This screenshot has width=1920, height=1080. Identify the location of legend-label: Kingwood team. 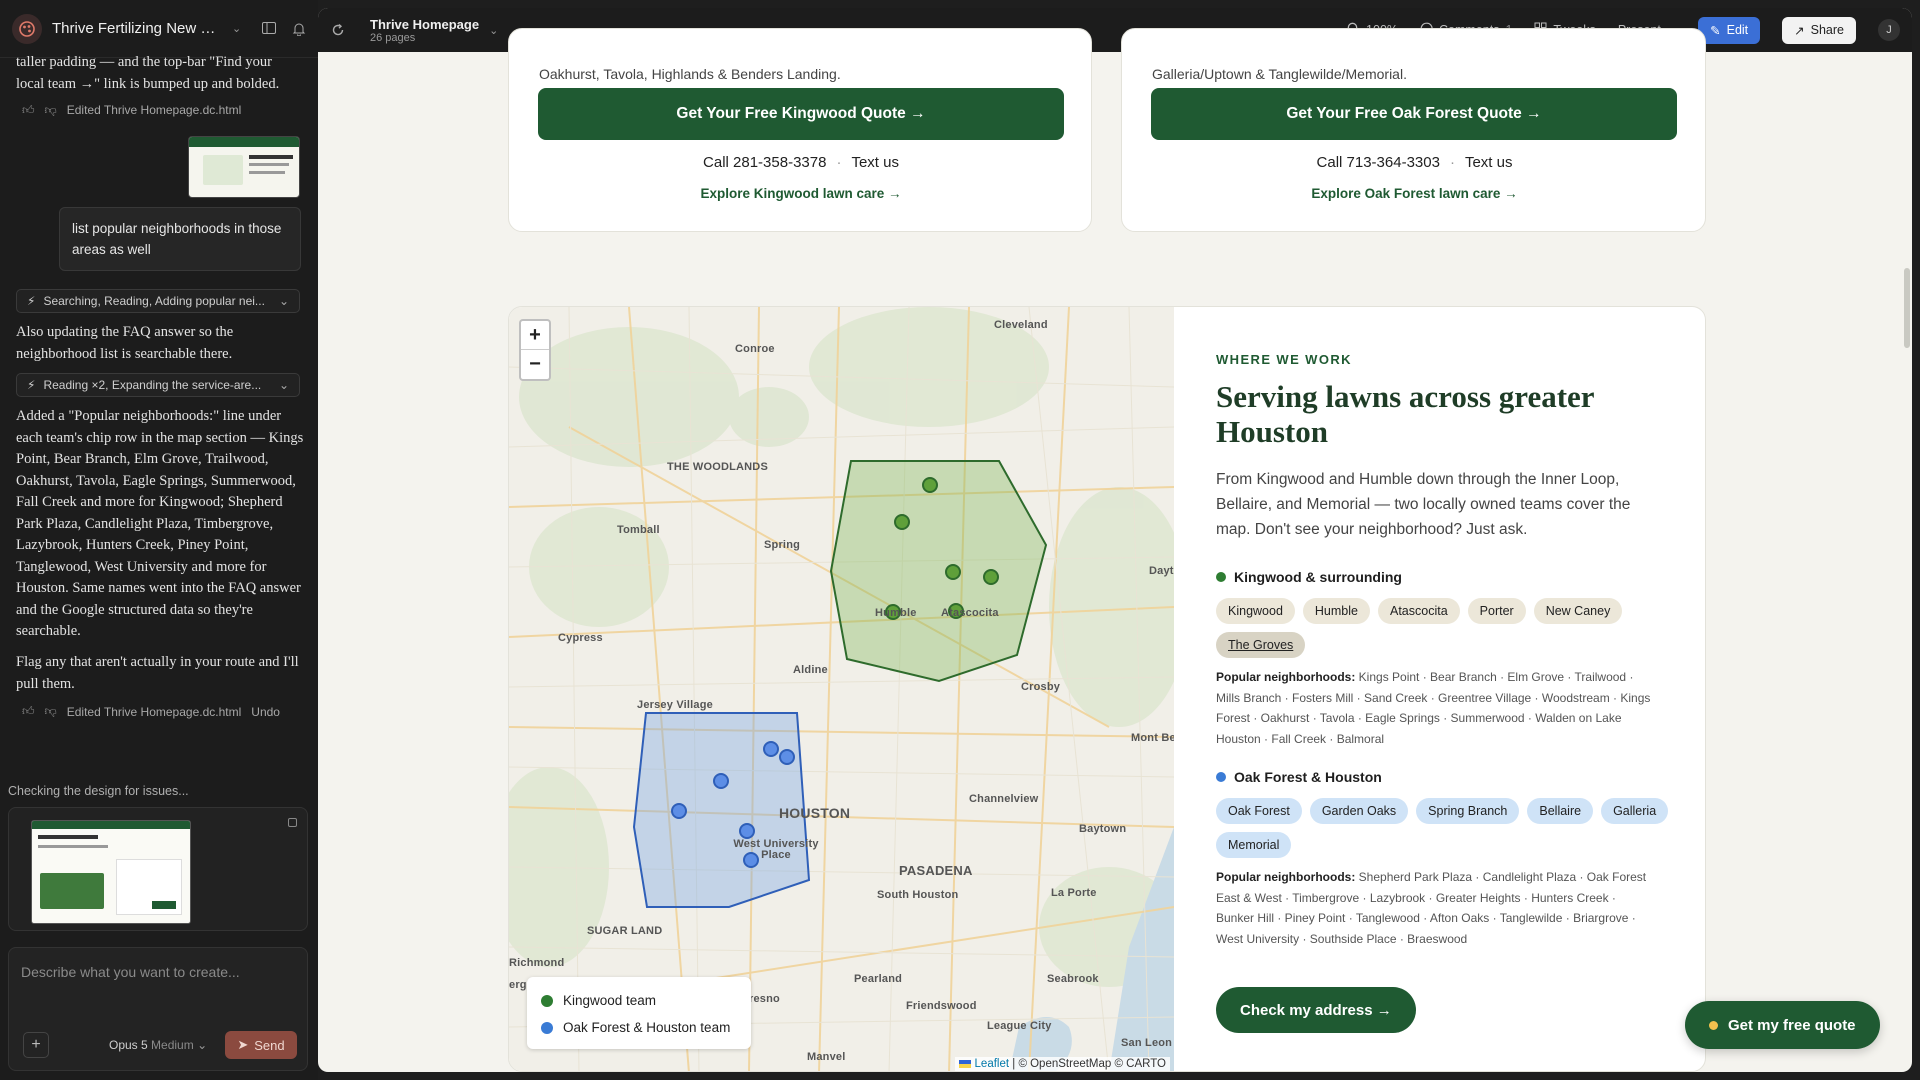
(610, 1000).